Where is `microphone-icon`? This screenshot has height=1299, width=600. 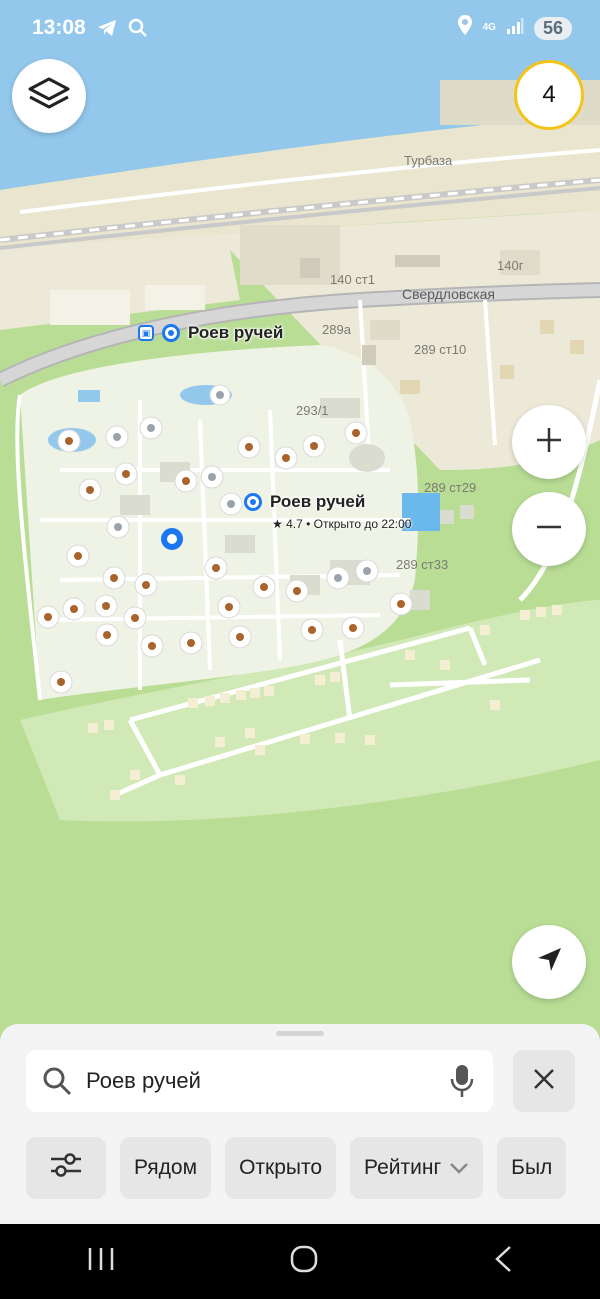
microphone-icon is located at coordinates (462, 1083).